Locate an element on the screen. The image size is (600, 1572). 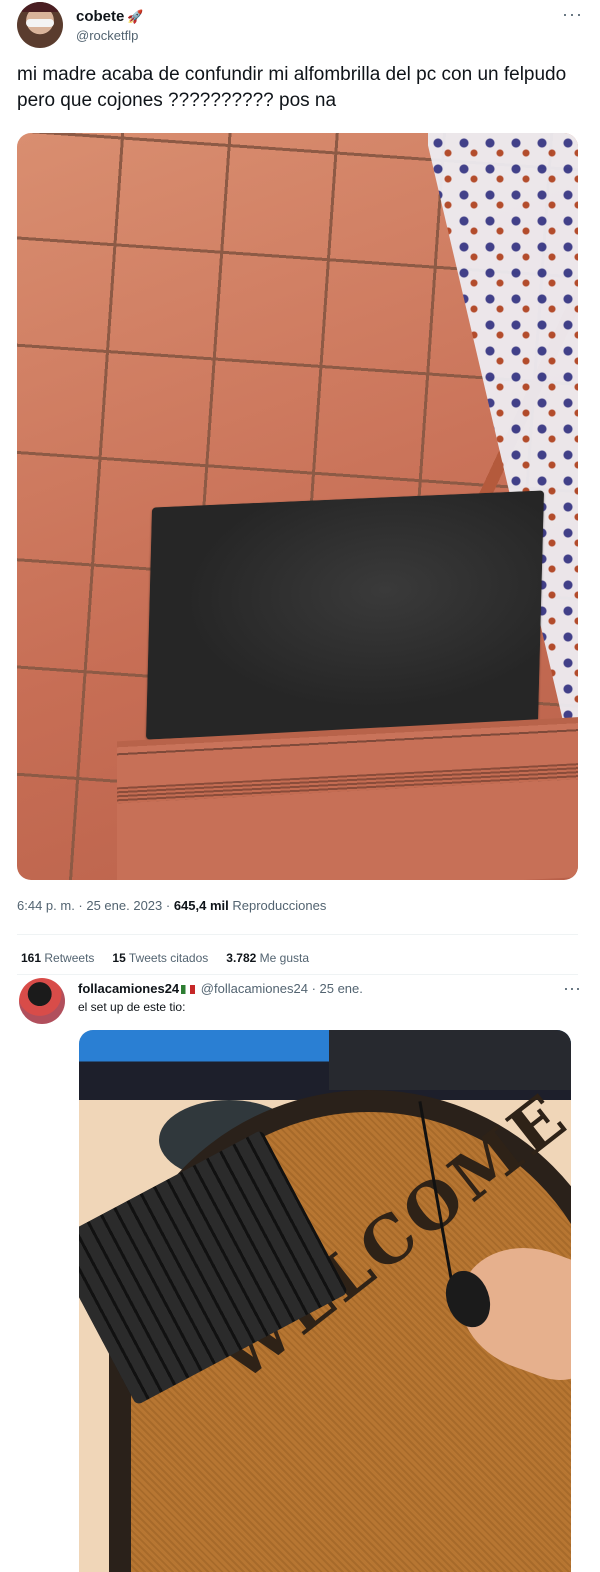
reply-handle: @follacamiones24 is located at coordinates (254, 988).